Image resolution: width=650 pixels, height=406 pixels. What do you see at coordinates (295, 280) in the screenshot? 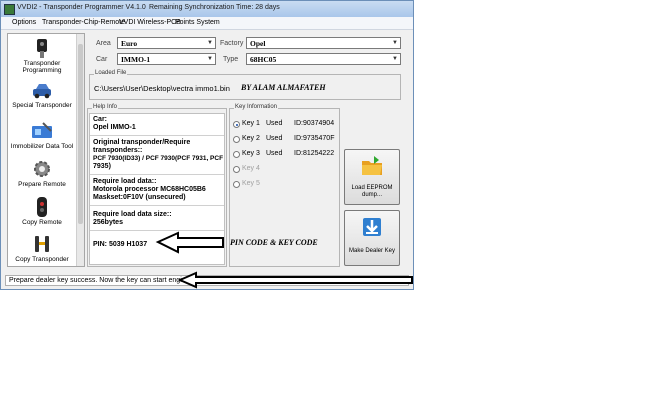
I see `arrow-to-status-icon` at bounding box center [295, 280].